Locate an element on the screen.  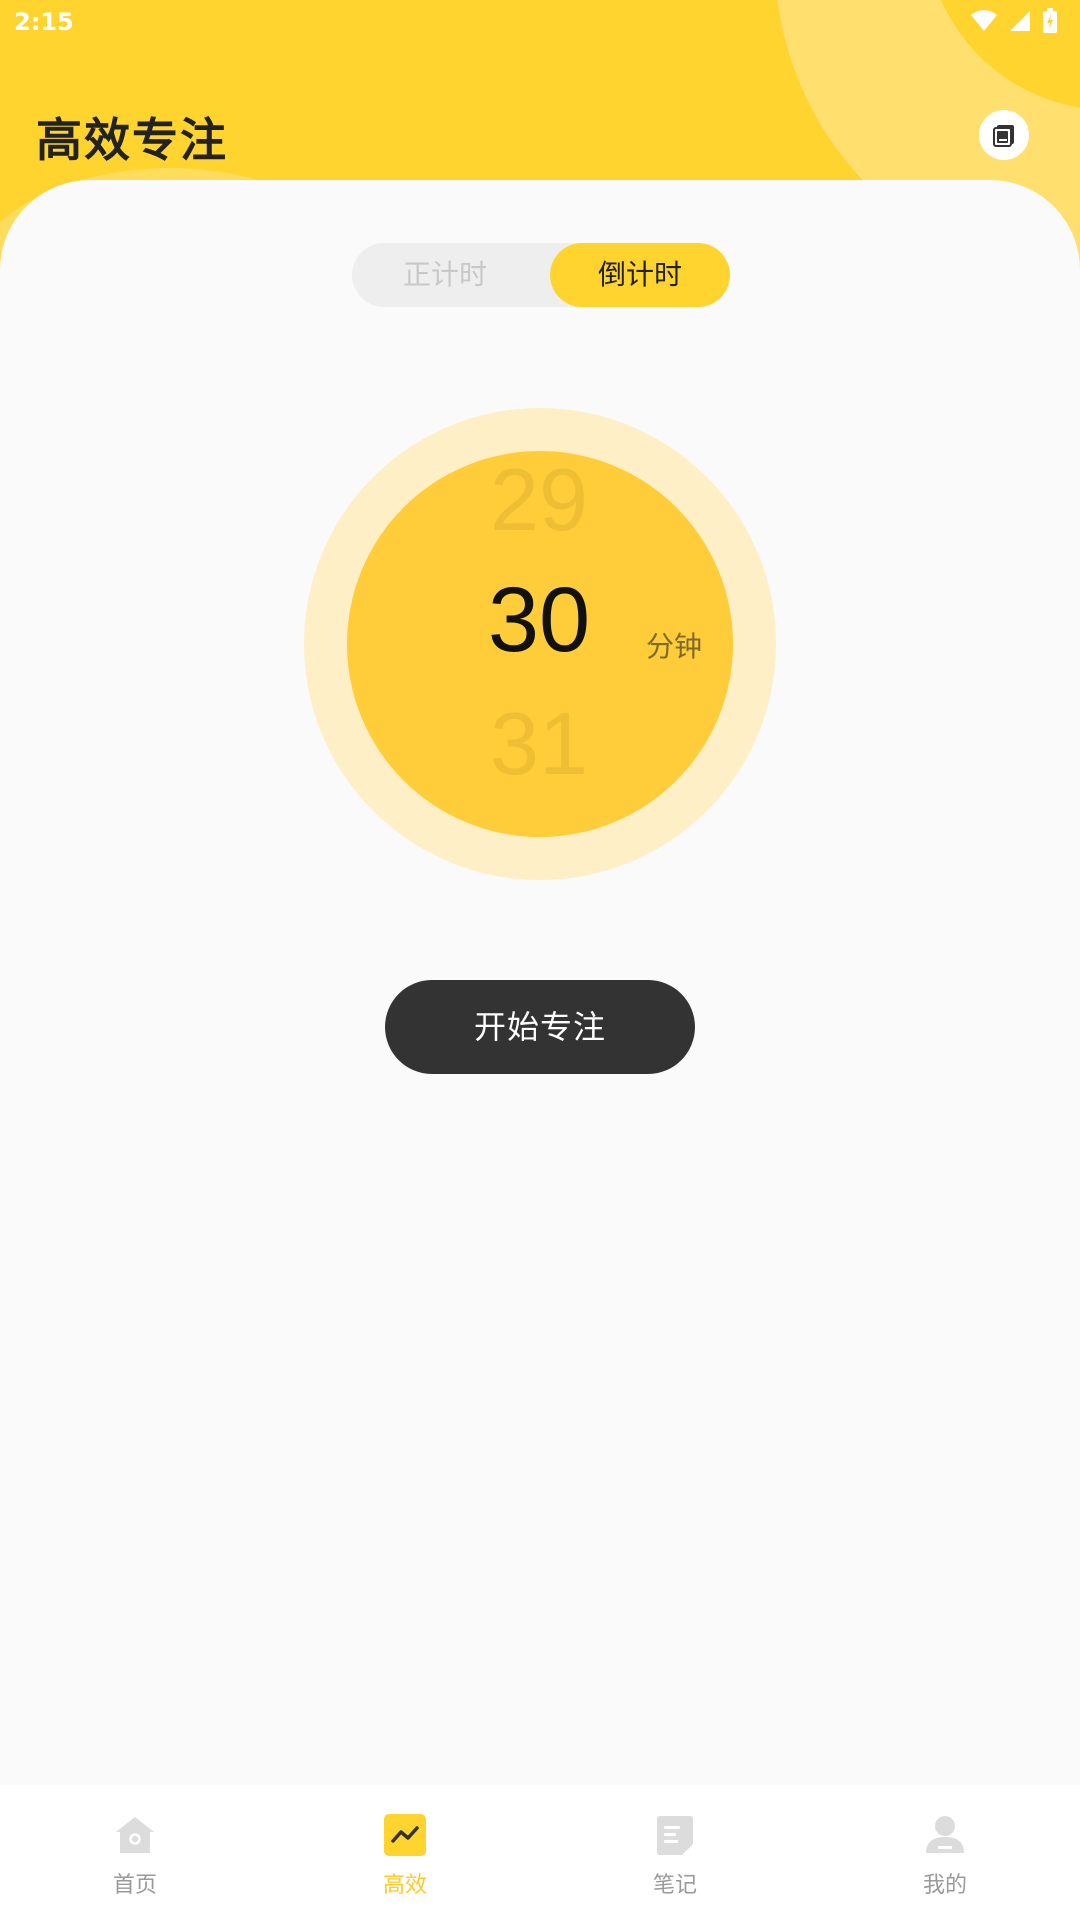
nav-label-efficiency: 高效 is located at coordinates (404, 1885).